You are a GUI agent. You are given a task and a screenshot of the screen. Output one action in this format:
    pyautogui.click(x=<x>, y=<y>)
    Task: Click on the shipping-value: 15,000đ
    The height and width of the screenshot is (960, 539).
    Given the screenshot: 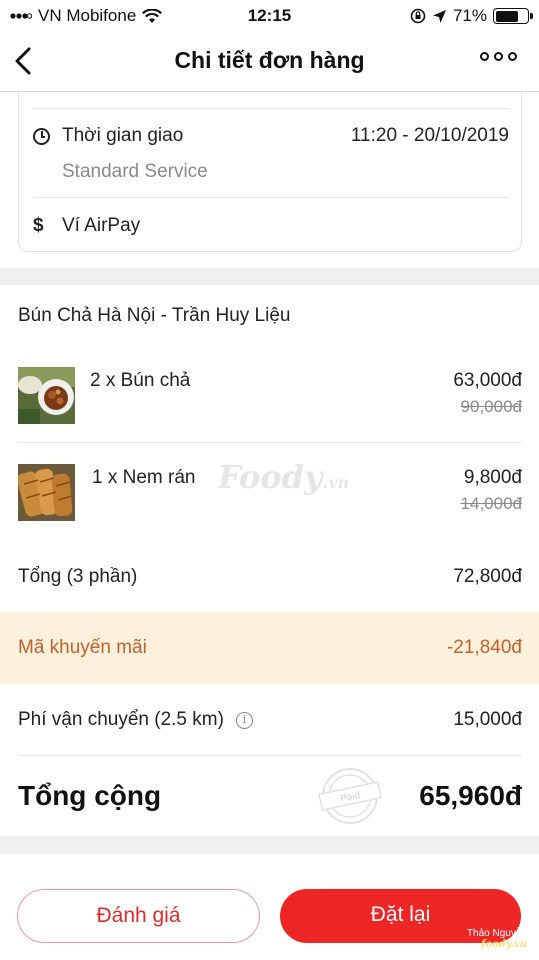 What is the action you would take?
    pyautogui.click(x=487, y=719)
    